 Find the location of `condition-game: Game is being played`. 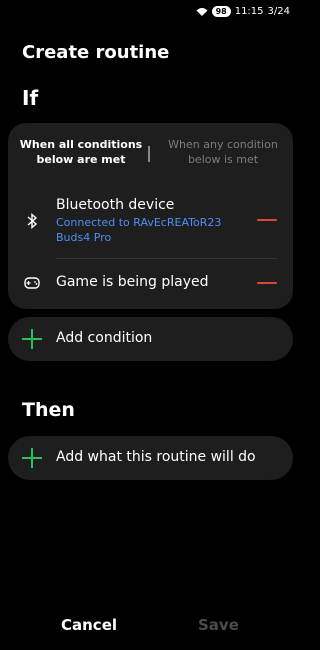

condition-game: Game is being played is located at coordinates (150, 283).